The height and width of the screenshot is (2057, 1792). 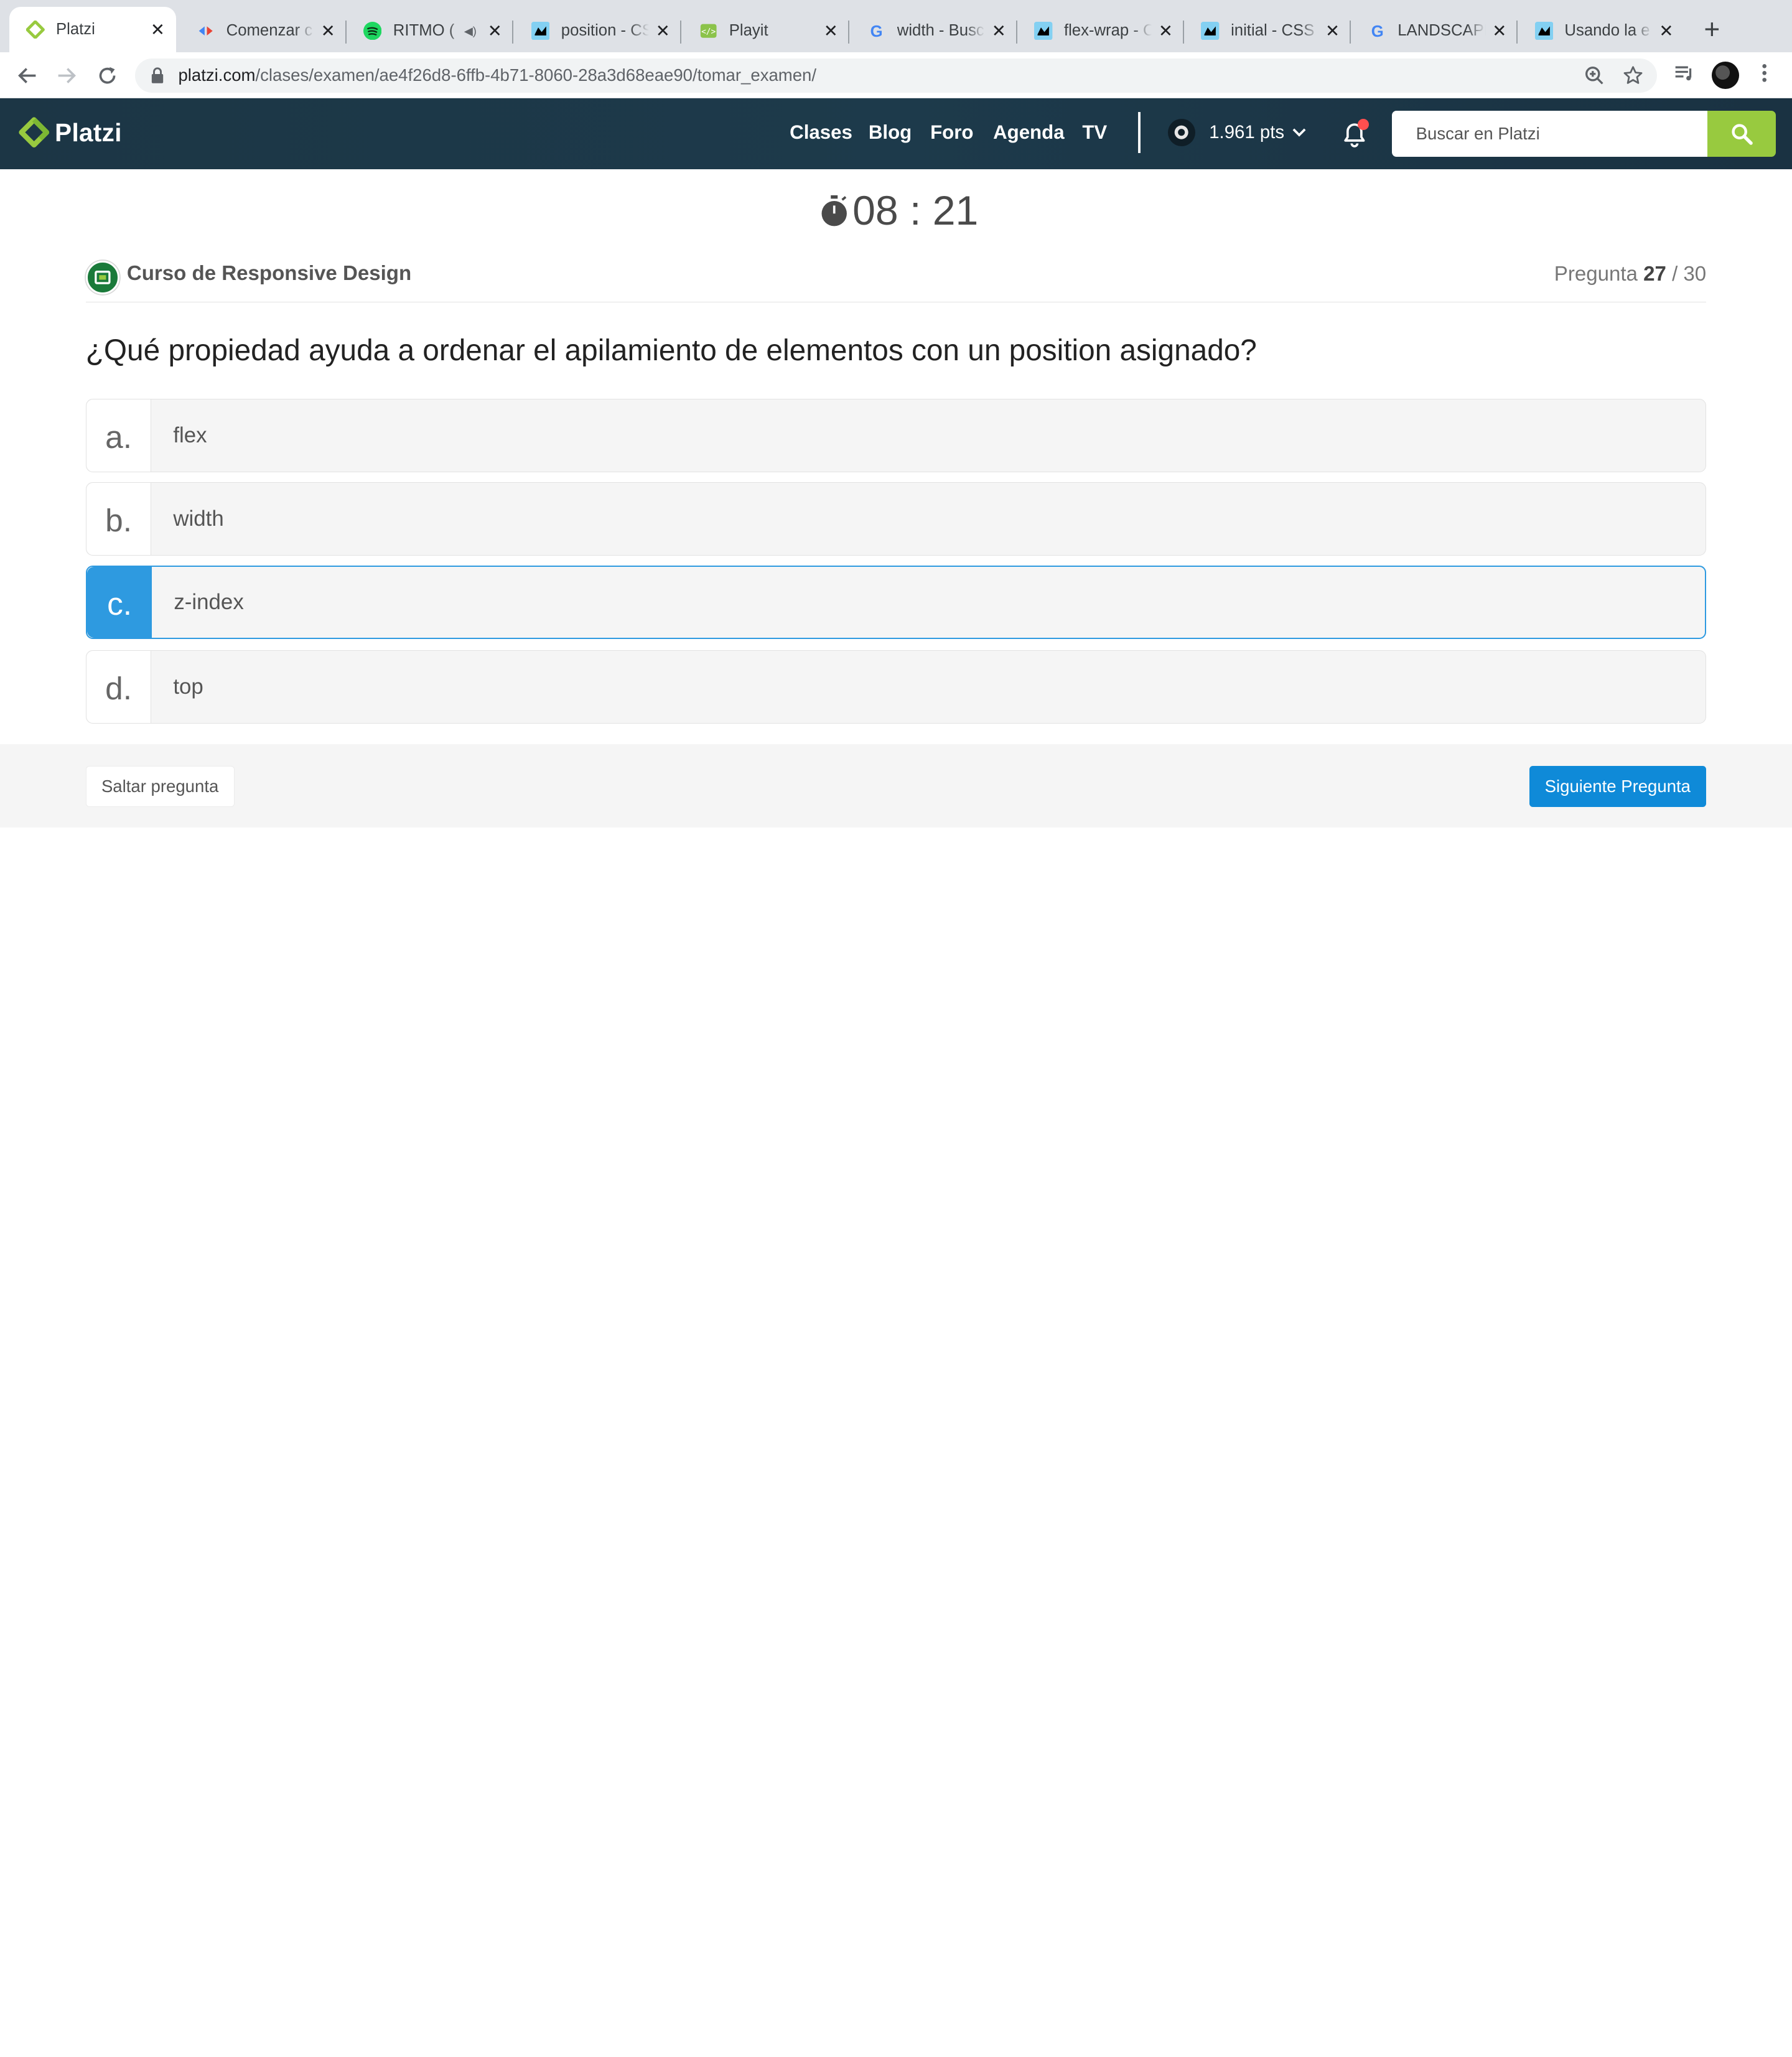 I want to click on notifications-bell-icon, so click(x=1355, y=134).